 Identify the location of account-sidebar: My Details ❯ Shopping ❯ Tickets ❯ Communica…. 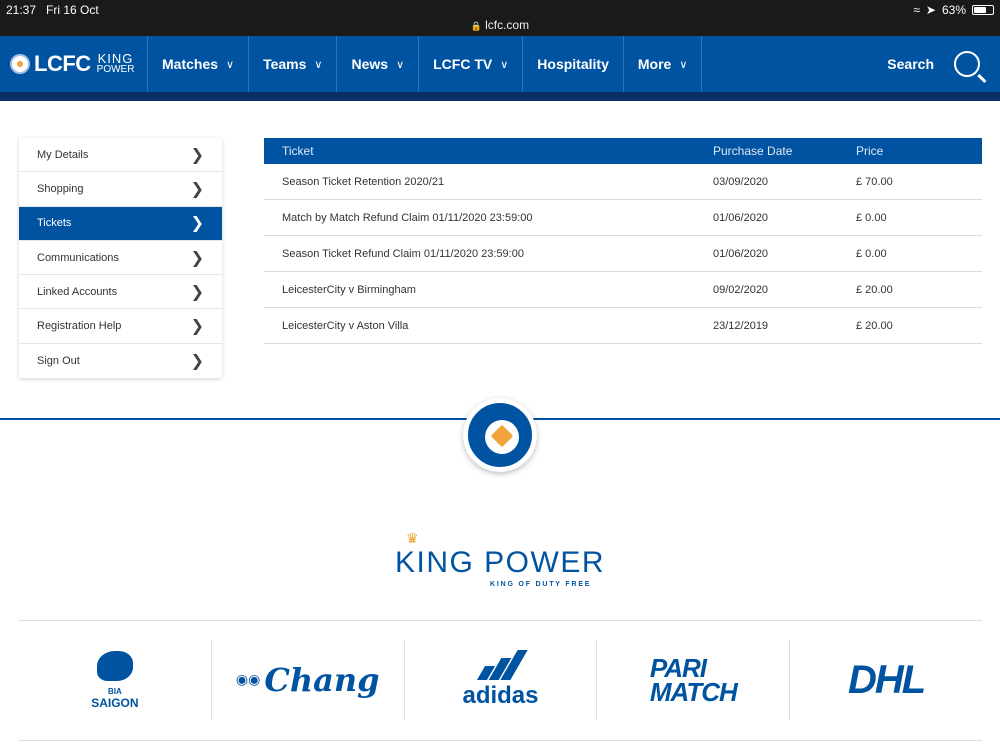
(120, 258).